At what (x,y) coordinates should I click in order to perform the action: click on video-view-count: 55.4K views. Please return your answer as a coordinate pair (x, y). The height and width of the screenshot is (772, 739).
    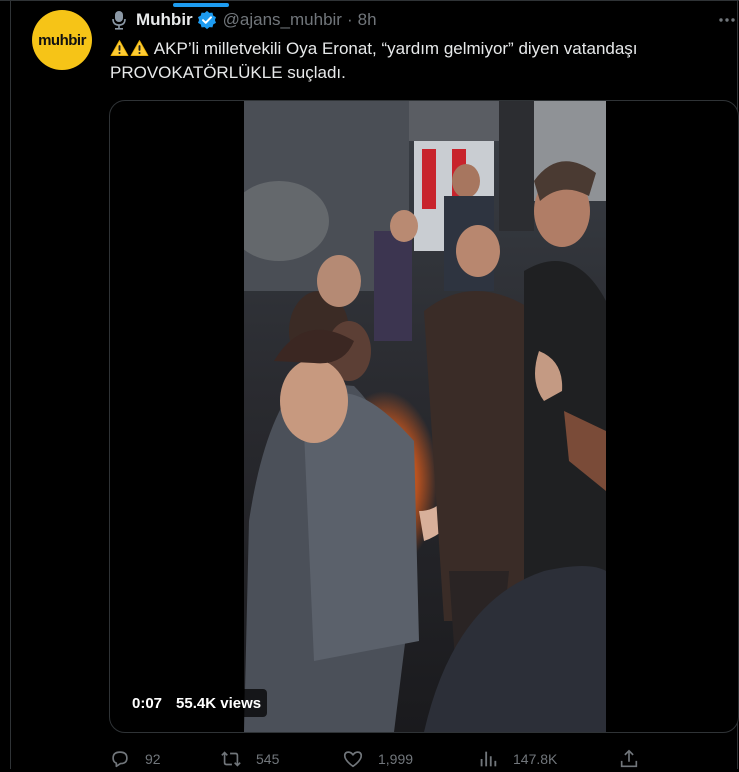
    Looking at the image, I should click on (219, 703).